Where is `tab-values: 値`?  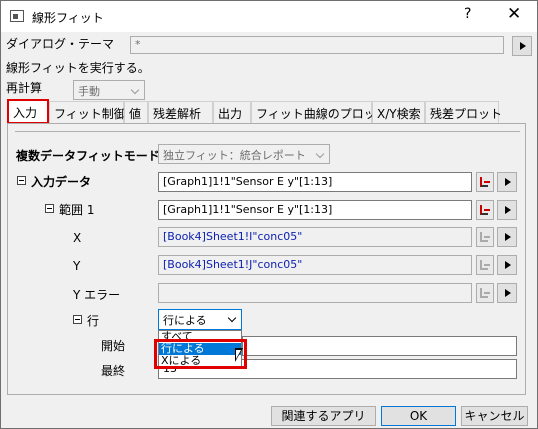
tab-values: 値 is located at coordinates (136, 112).